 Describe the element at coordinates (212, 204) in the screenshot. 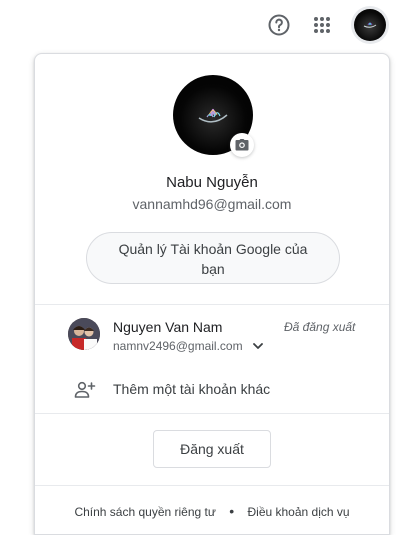

I see `profile-email: vannamhd96@gmail.com` at that location.